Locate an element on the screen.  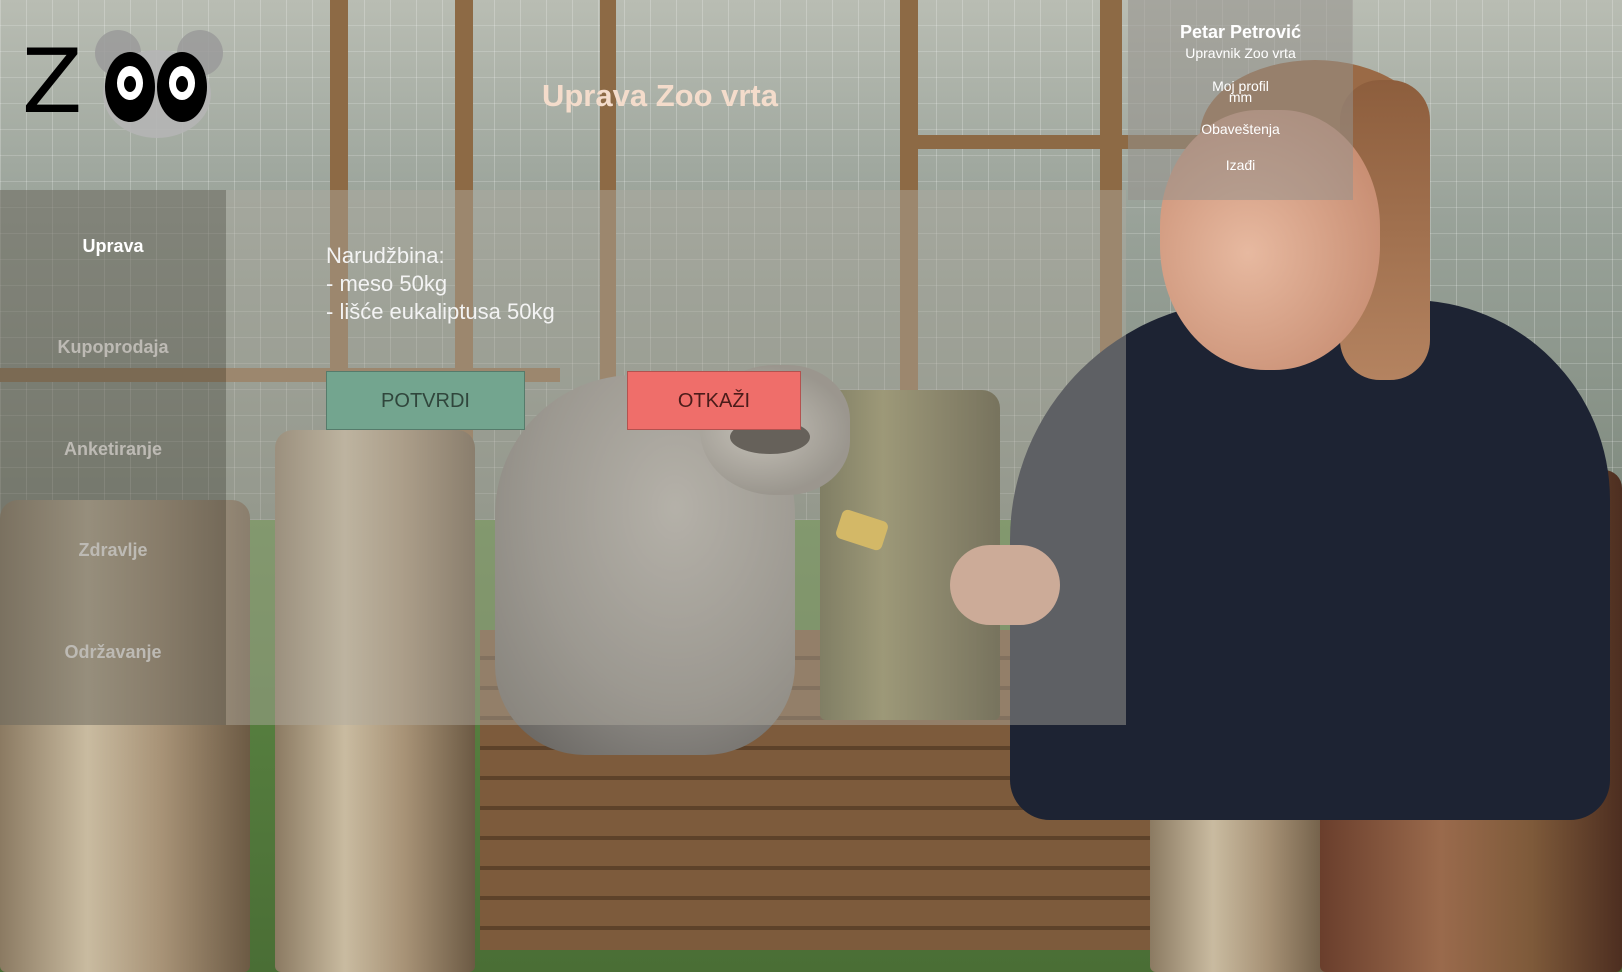
notifications-link: Obaveštenja is located at coordinates (1240, 129).